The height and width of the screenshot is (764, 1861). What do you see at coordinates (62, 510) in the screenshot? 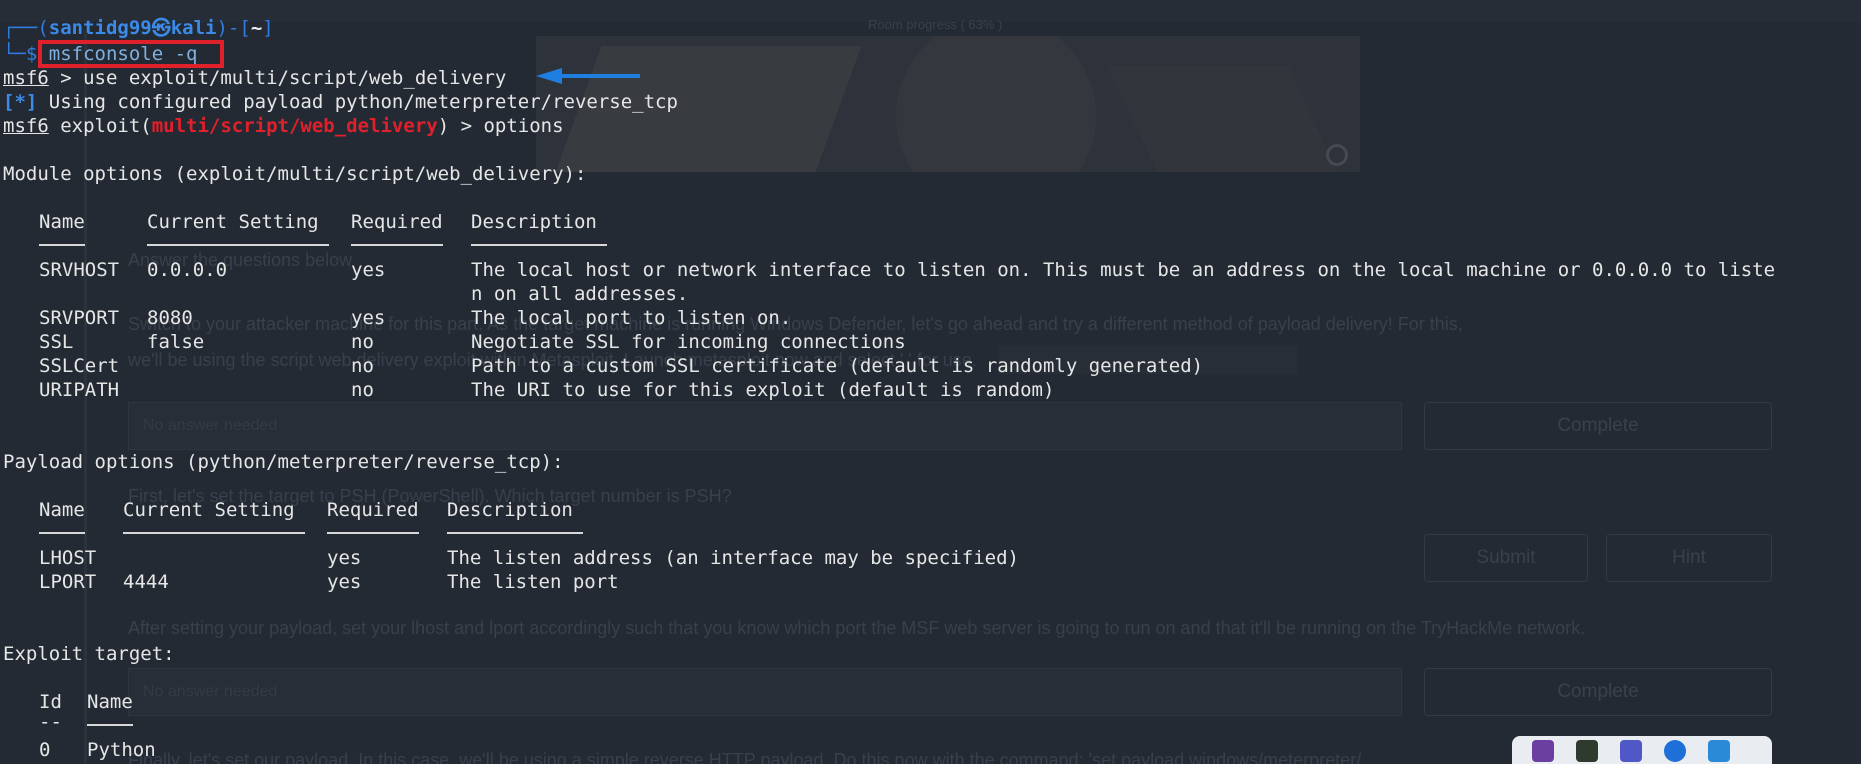
I see `payload-header-name: Name` at bounding box center [62, 510].